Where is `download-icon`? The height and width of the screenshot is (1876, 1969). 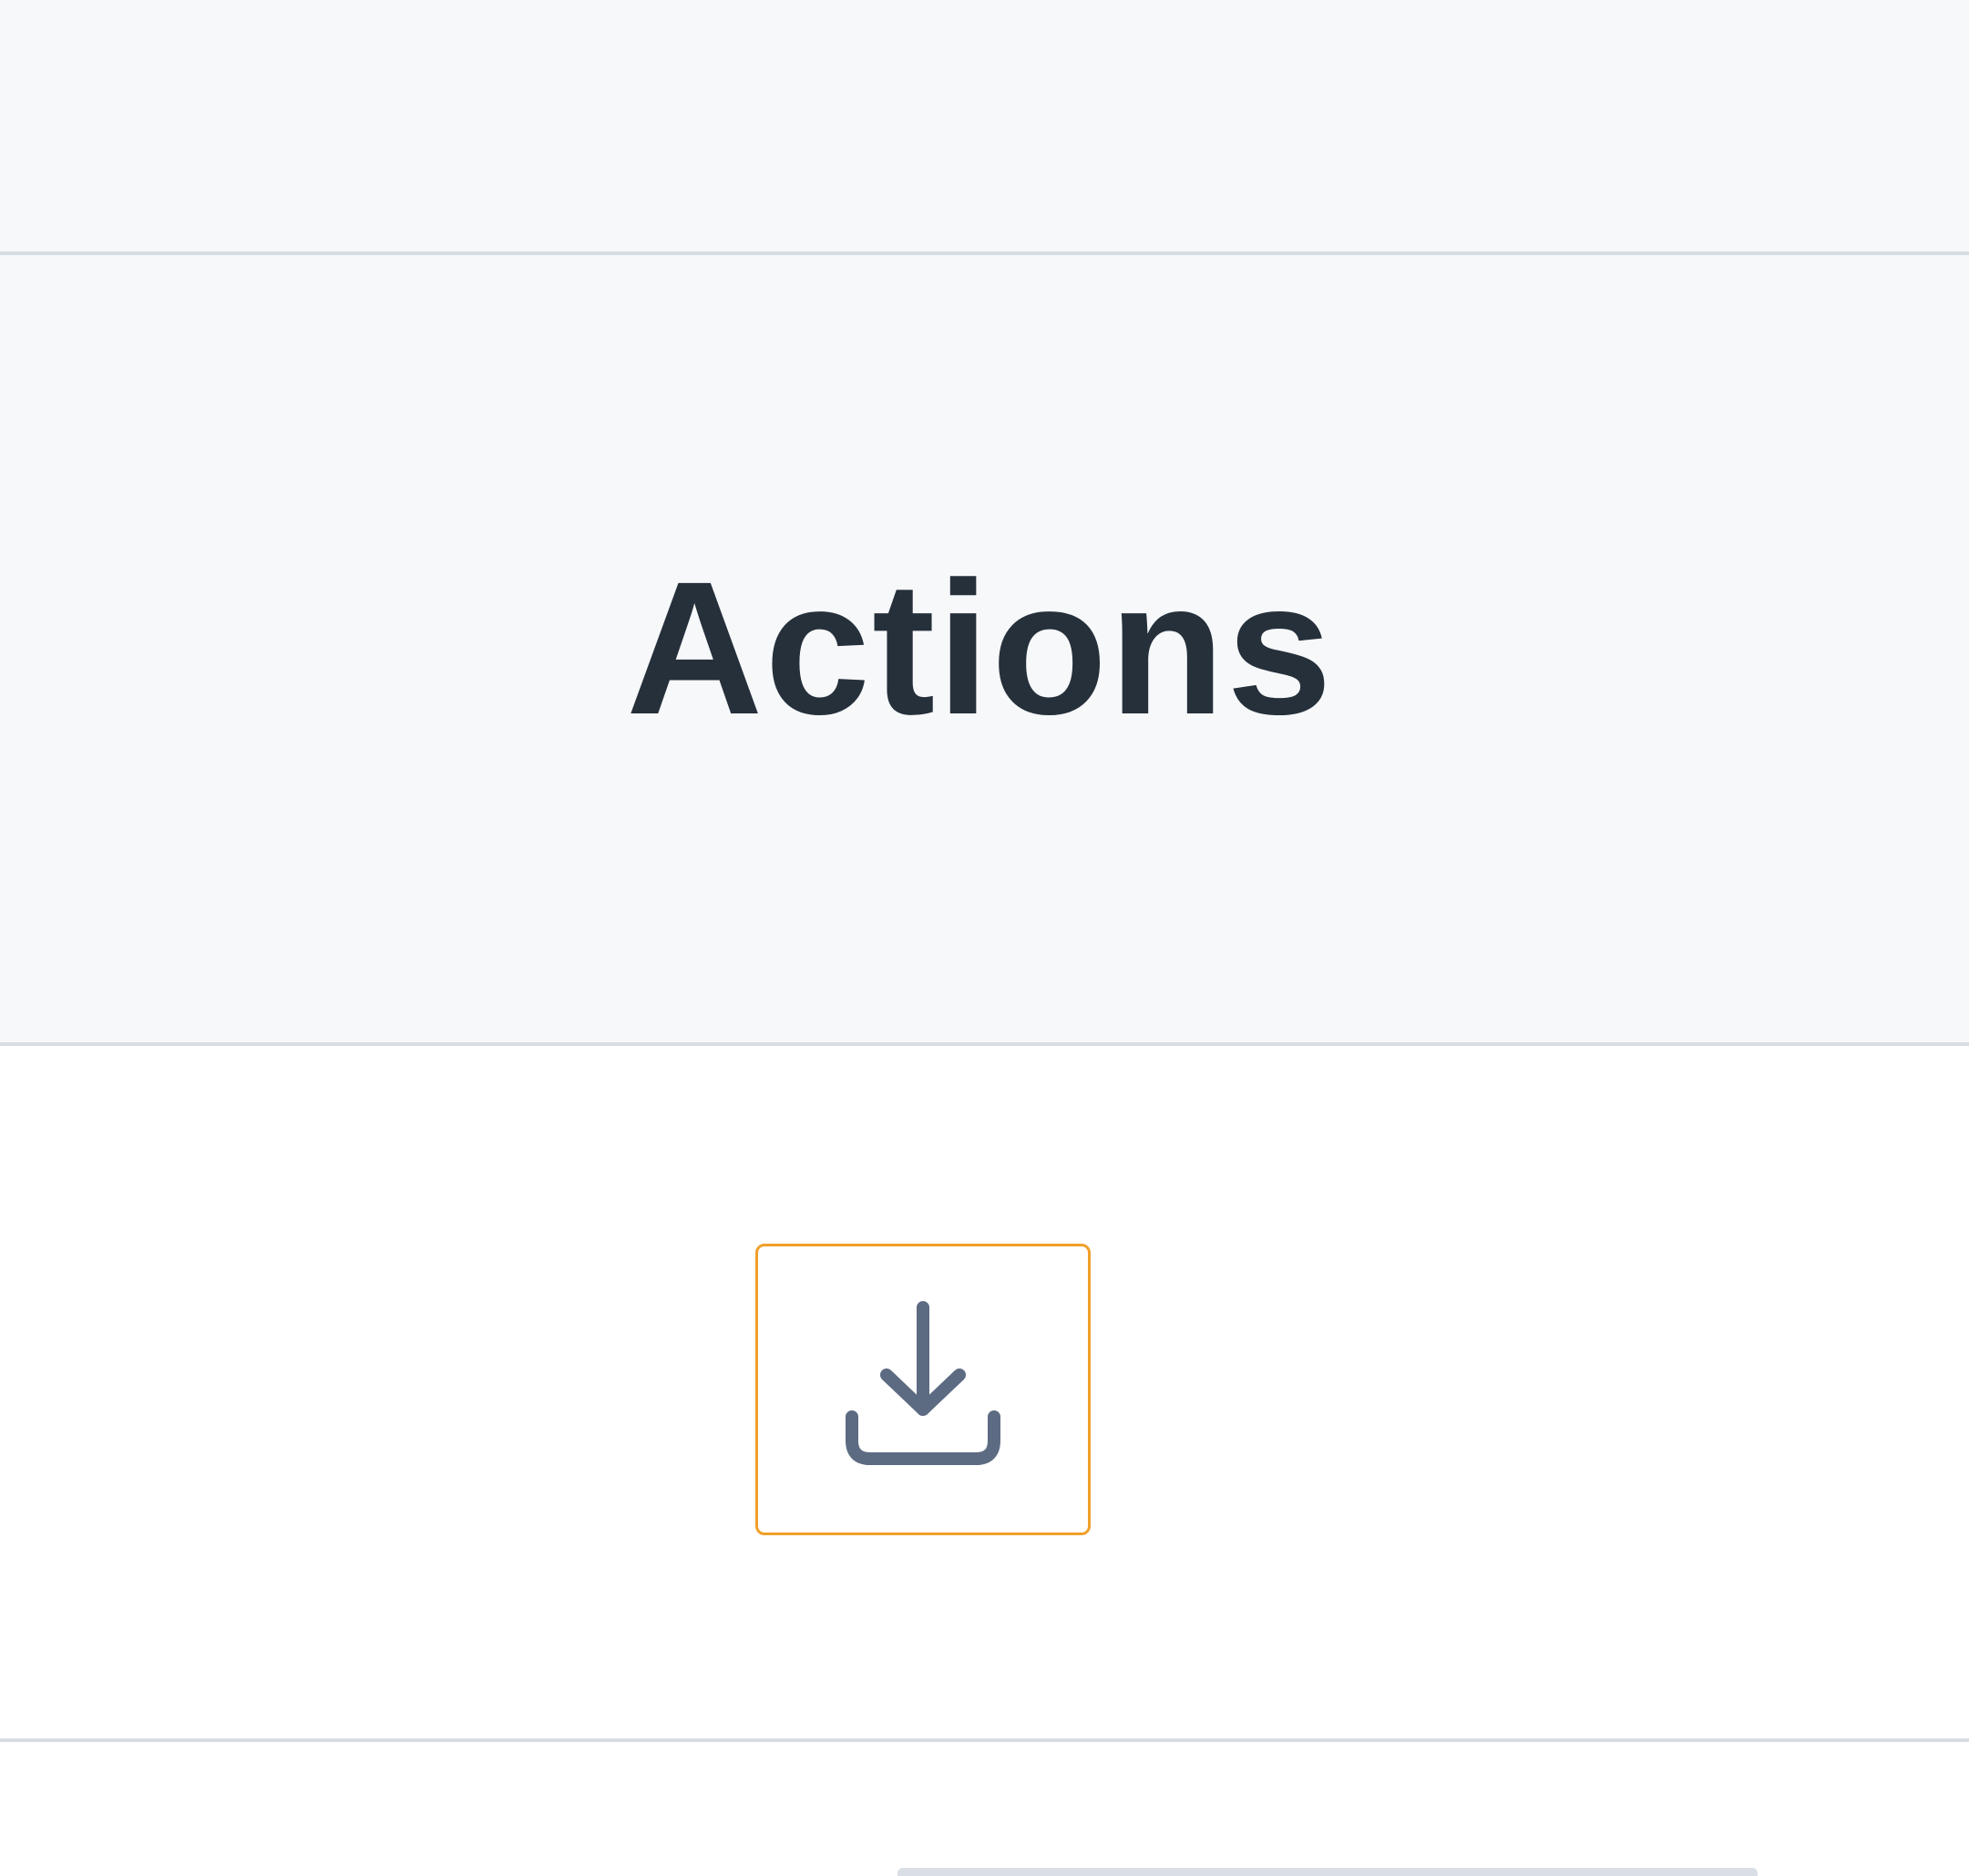
download-icon is located at coordinates (923, 1383).